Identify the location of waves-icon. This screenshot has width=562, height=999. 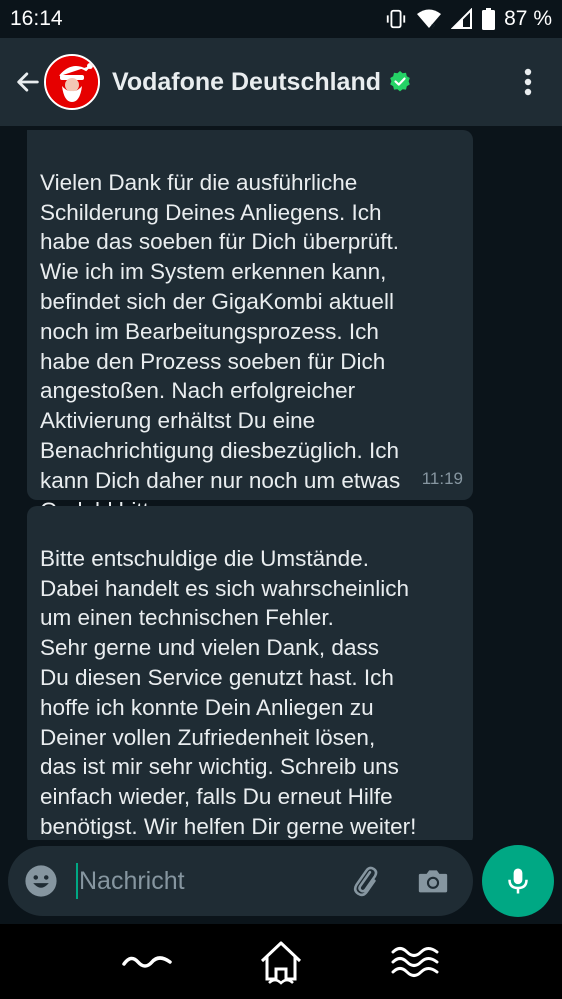
(415, 961).